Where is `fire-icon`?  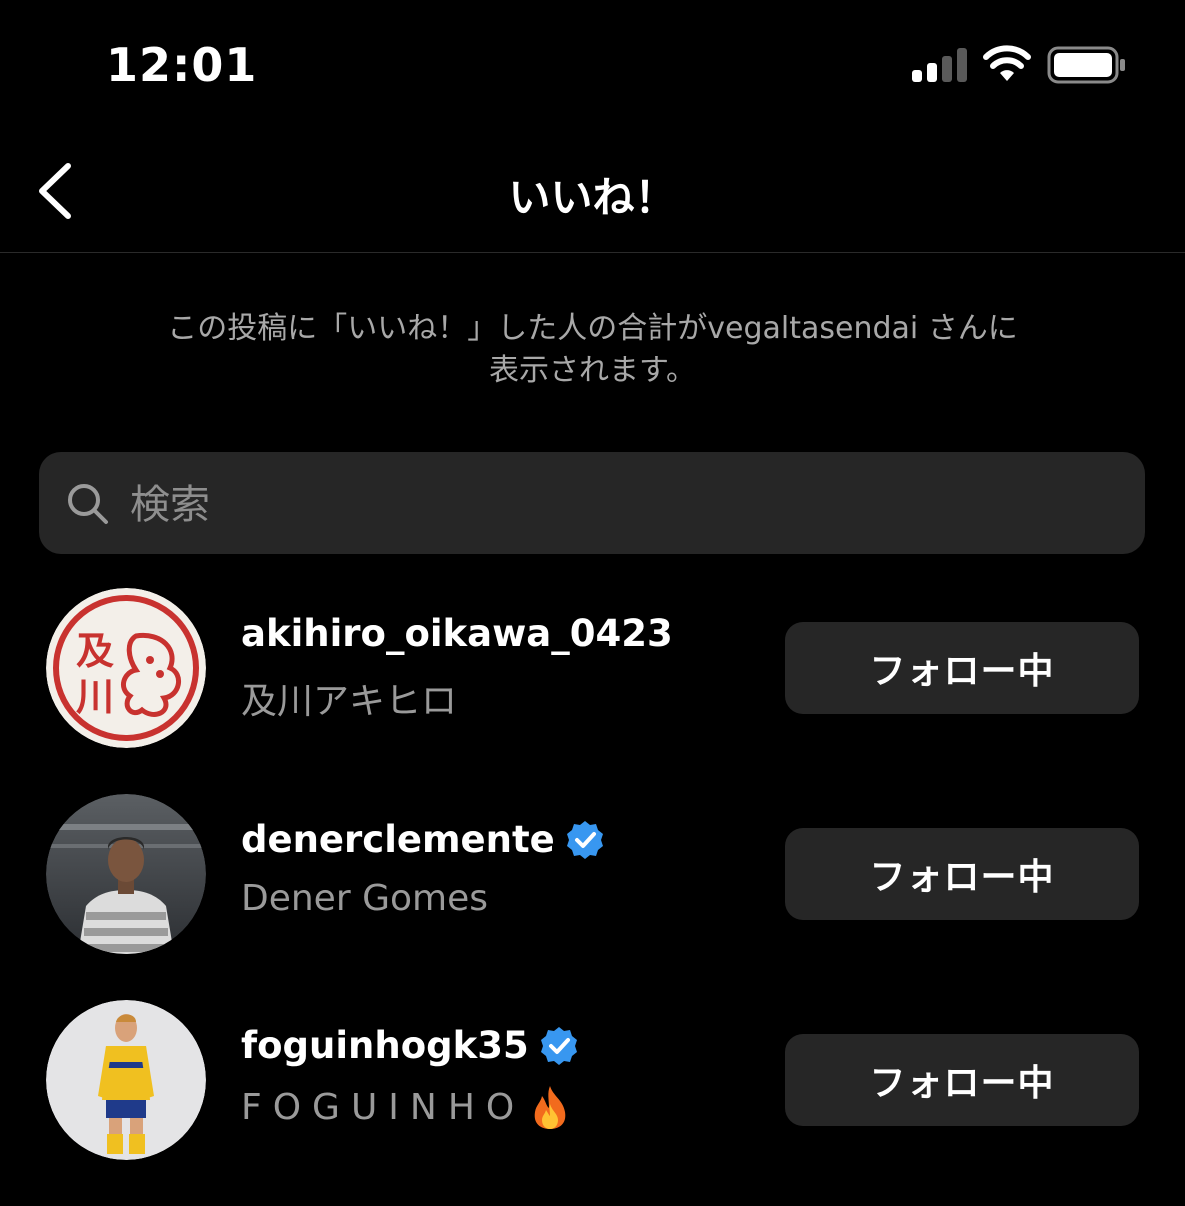 fire-icon is located at coordinates (550, 1107).